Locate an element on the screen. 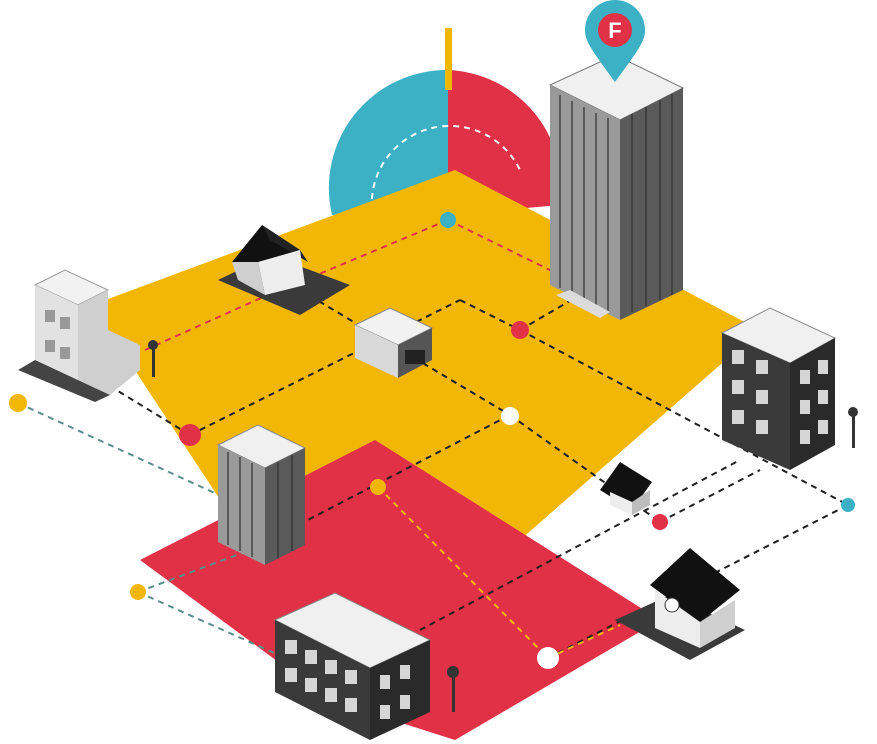 This screenshot has width=877, height=744. pin-letter: F is located at coordinates (614, 30).